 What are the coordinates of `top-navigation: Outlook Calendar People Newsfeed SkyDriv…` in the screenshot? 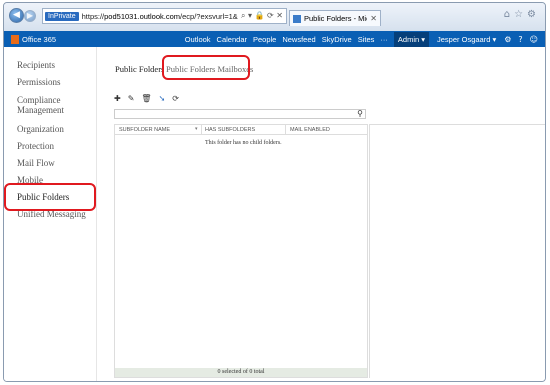 It's located at (311, 39).